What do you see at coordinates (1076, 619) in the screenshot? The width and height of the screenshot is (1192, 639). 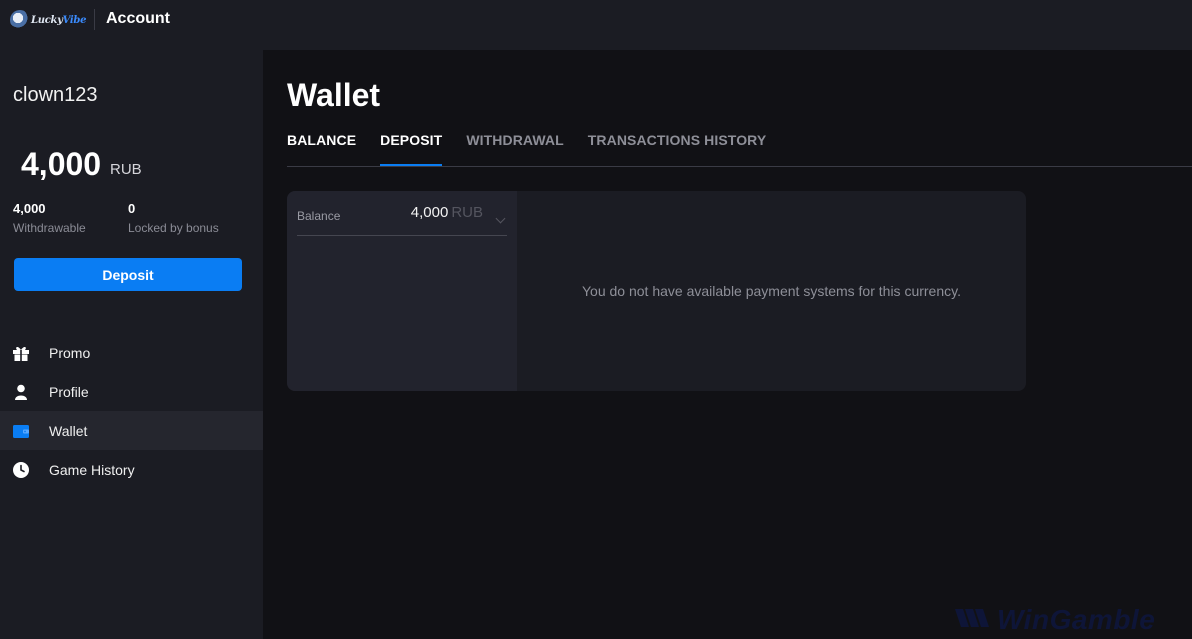 I see `watermark-text: WinGamble` at bounding box center [1076, 619].